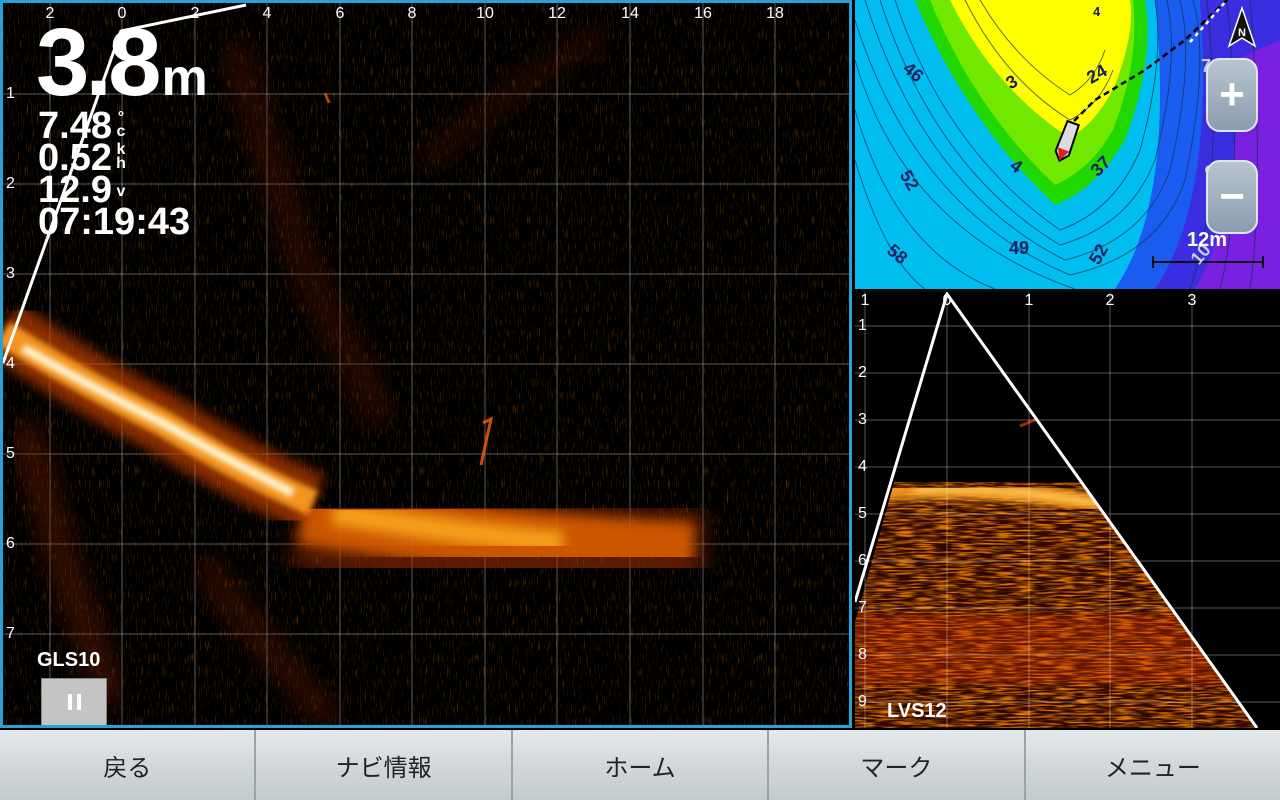 The width and height of the screenshot is (1280, 800). Describe the element at coordinates (897, 765) in the screenshot. I see `mark-button: マーク` at that location.